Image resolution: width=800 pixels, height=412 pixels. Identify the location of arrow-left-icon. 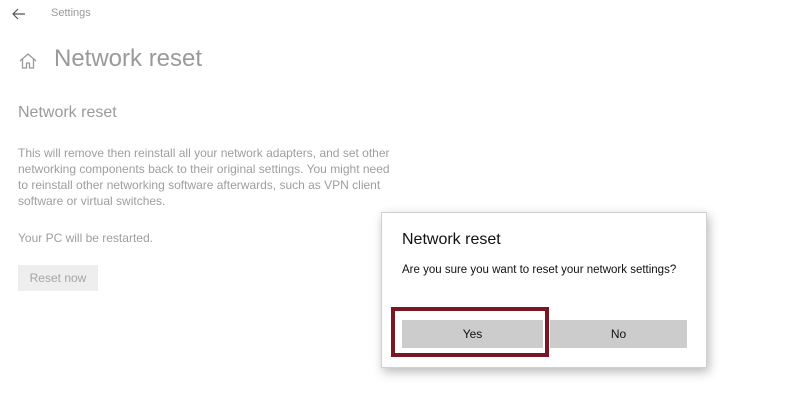
(18, 14).